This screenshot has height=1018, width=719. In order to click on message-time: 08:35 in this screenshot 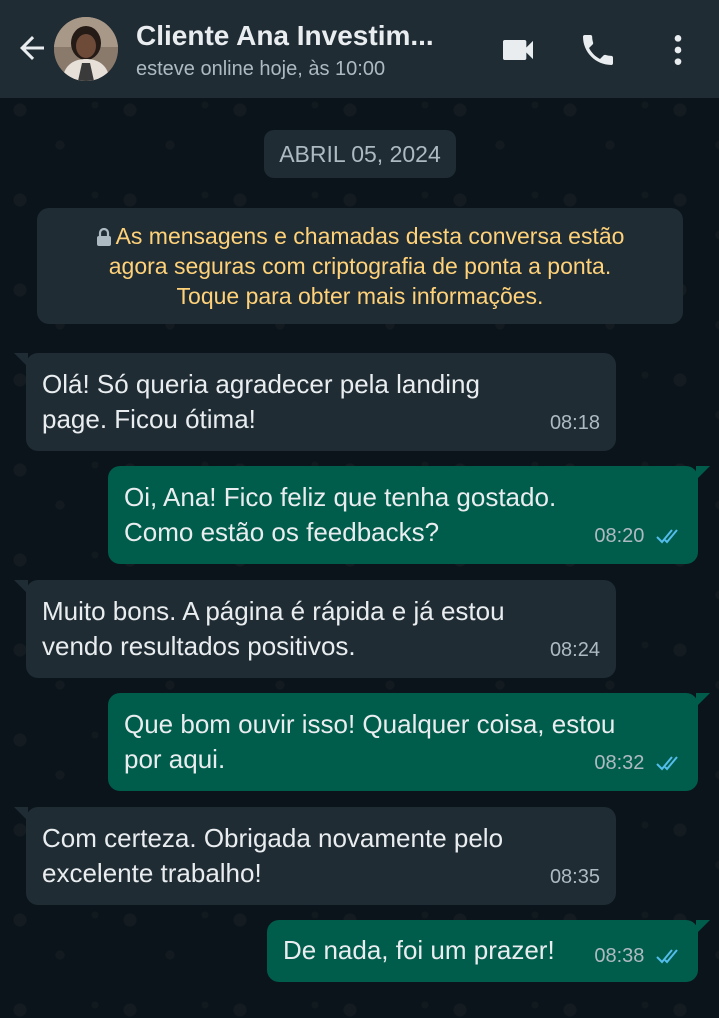, I will do `click(574, 877)`.